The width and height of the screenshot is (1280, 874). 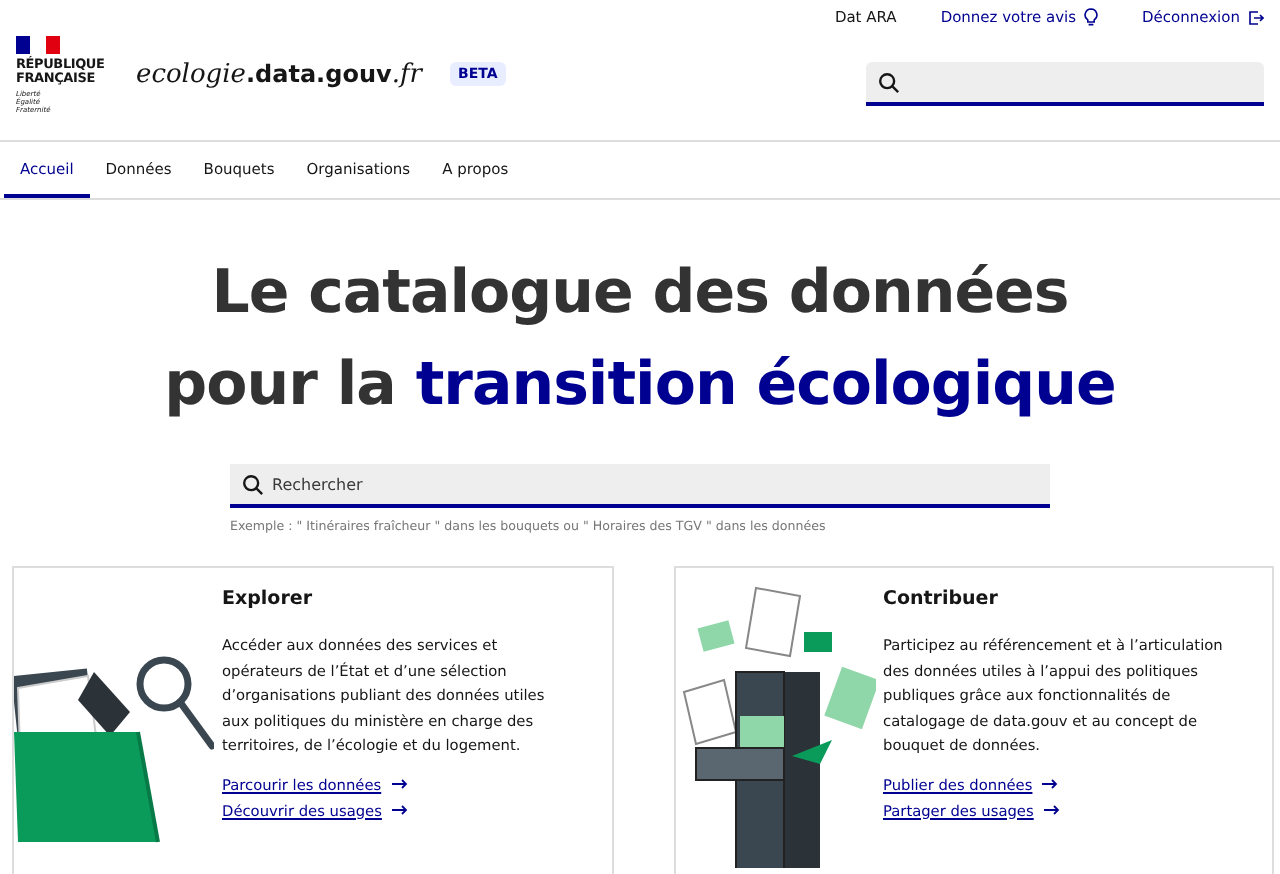 I want to click on hero-title: Le catalogue des données, so click(x=640, y=294).